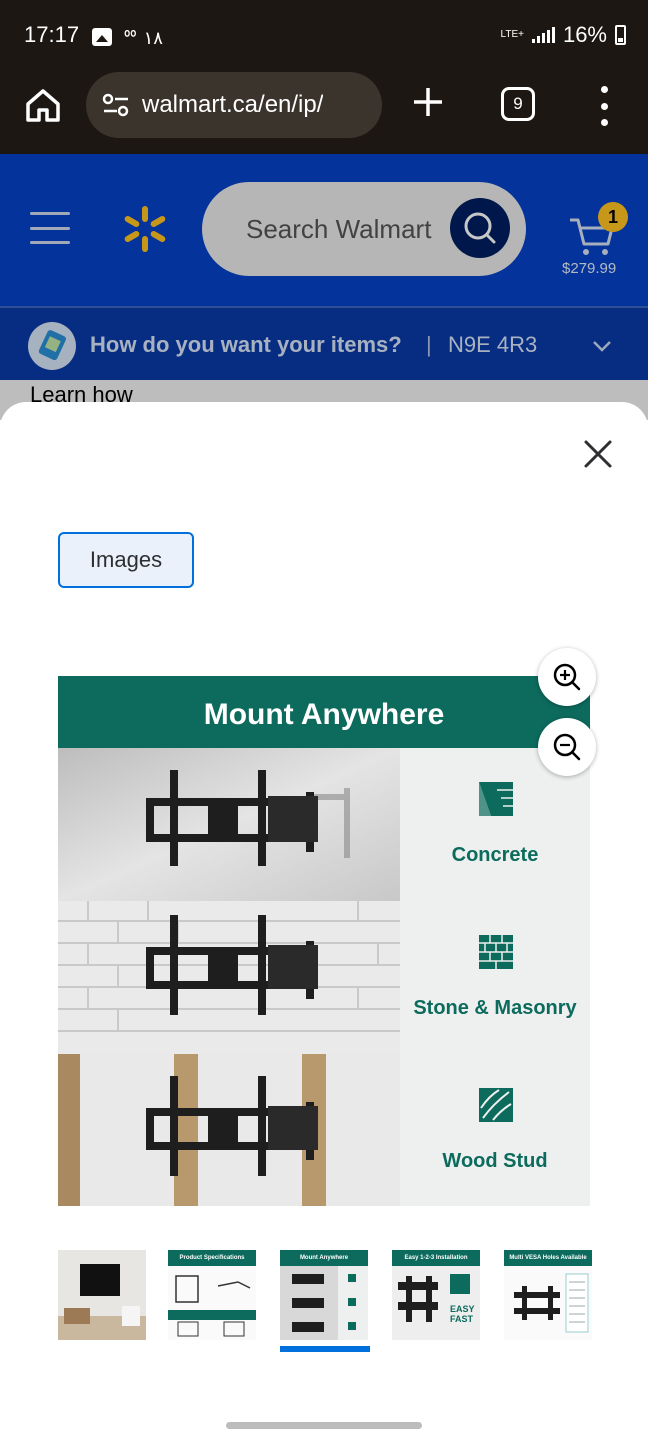 The image size is (648, 1440). Describe the element at coordinates (324, 1425) in the screenshot. I see `gesture-home-indicator` at that location.